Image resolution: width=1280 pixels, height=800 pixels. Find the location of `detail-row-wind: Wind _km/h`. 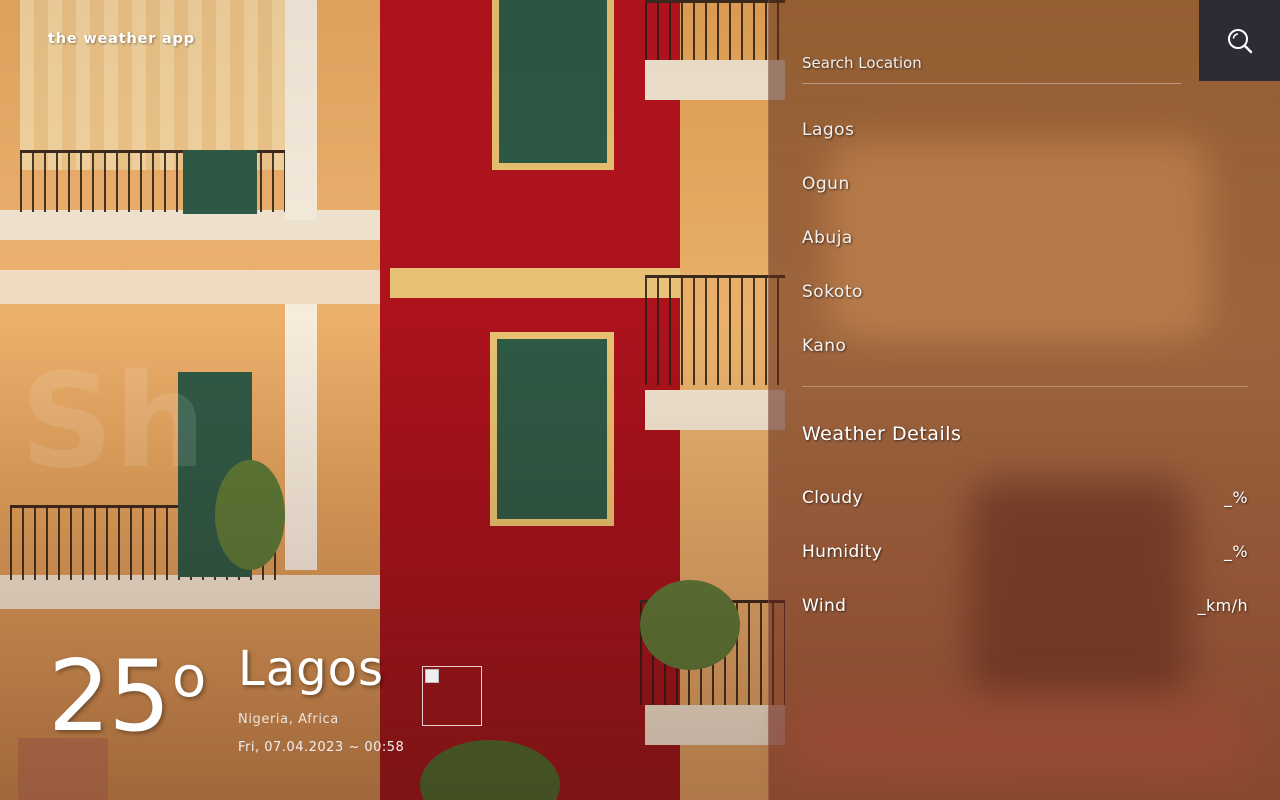

detail-row-wind: Wind _km/h is located at coordinates (1025, 621).